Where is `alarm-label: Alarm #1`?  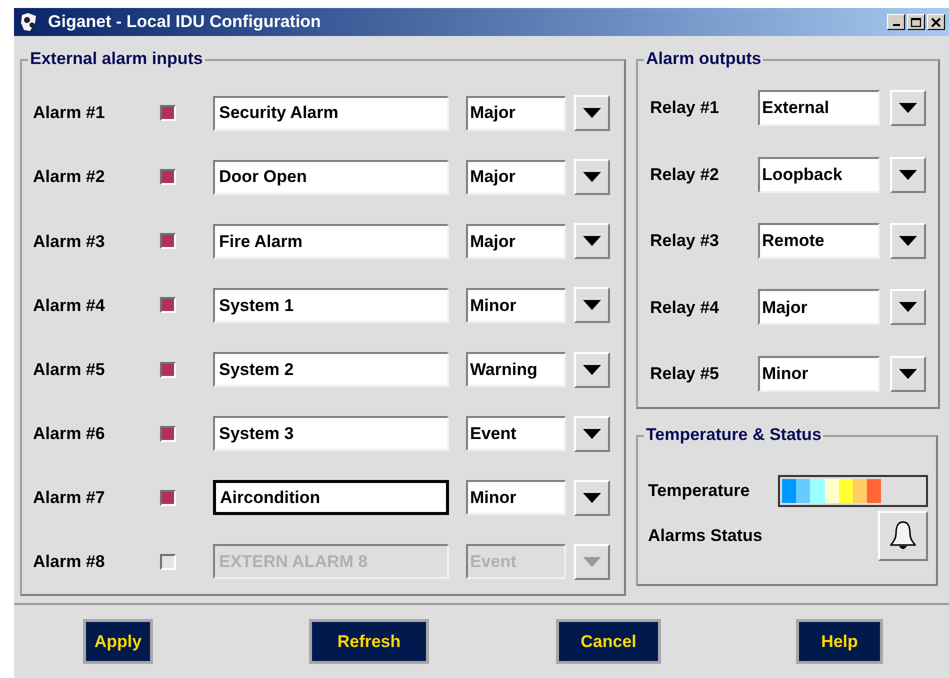 alarm-label: Alarm #1 is located at coordinates (69, 113).